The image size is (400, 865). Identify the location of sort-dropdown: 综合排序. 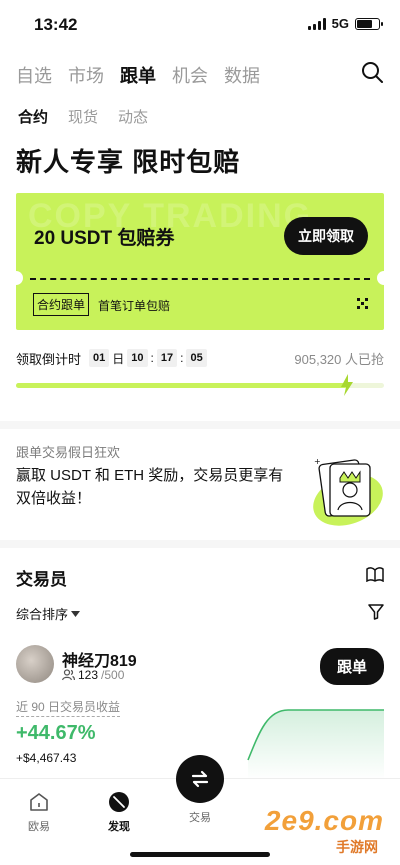
(48, 613).